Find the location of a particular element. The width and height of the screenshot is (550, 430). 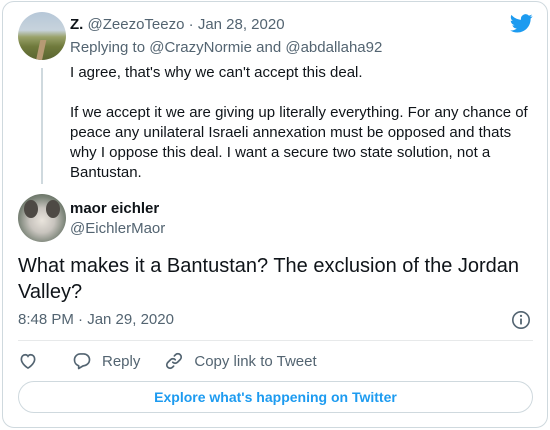

replying-to-user-link: @CrazyNormie is located at coordinates (200, 47).